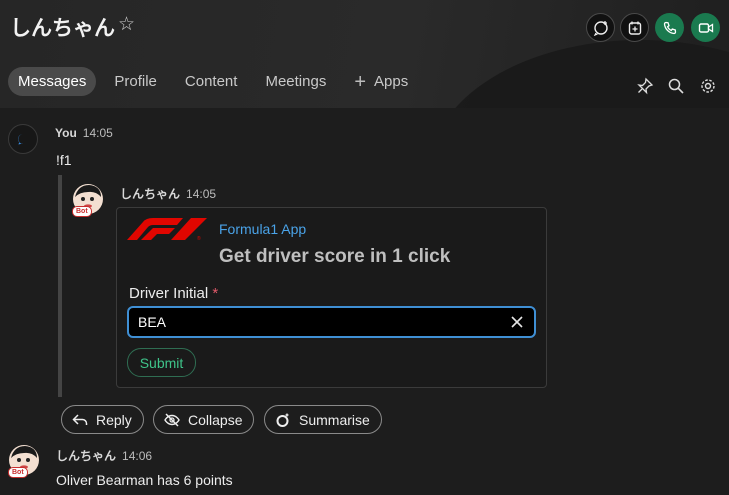 The image size is (729, 495). I want to click on message-text: !f1, so click(64, 160).